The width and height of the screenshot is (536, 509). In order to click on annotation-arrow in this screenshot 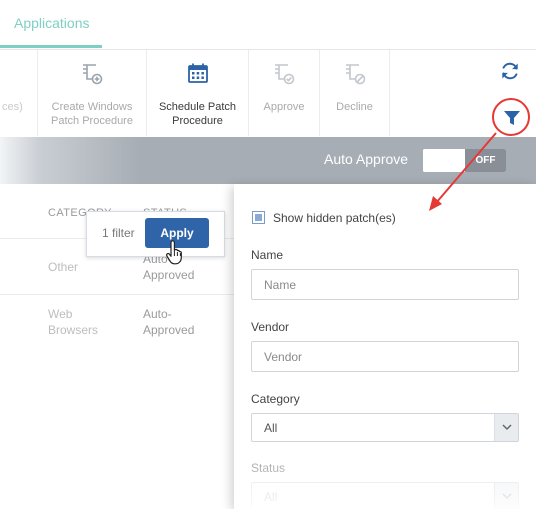, I will do `click(463, 171)`.